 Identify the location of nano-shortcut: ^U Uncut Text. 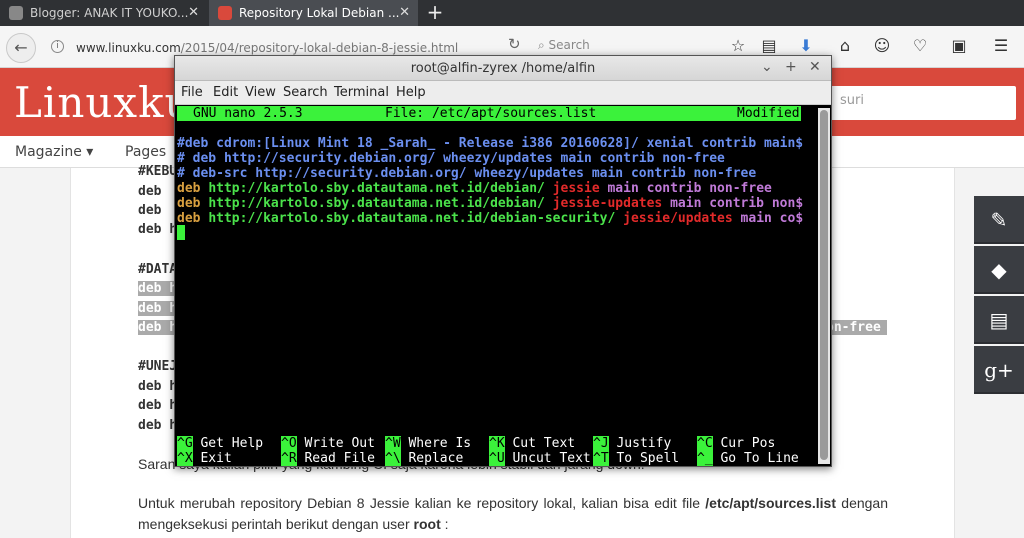
(540, 458).